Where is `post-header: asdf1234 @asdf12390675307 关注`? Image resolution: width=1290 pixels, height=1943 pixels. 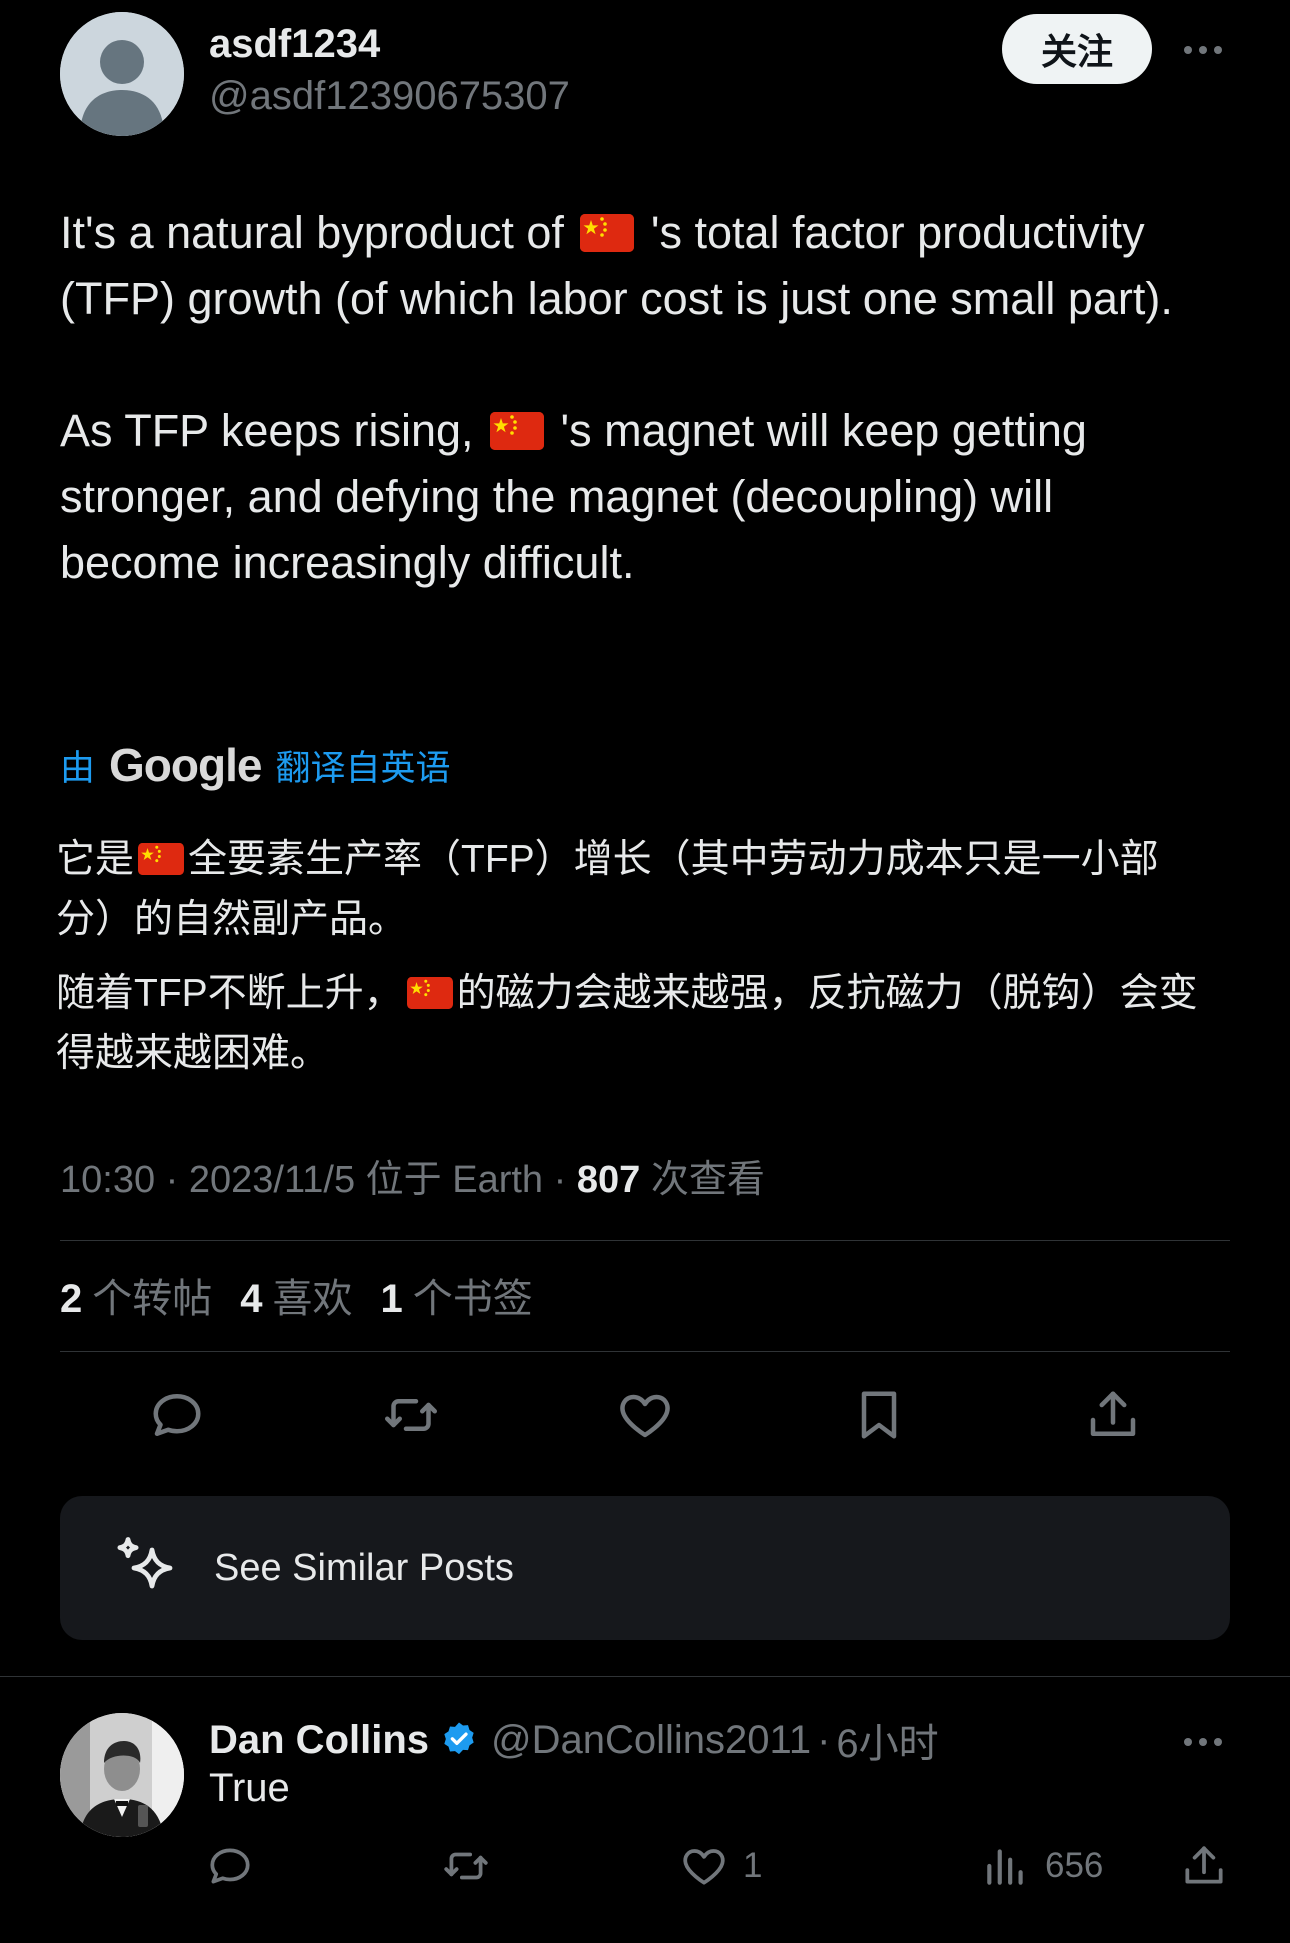
post-header: asdf1234 @asdf12390675307 关注 is located at coordinates (645, 74).